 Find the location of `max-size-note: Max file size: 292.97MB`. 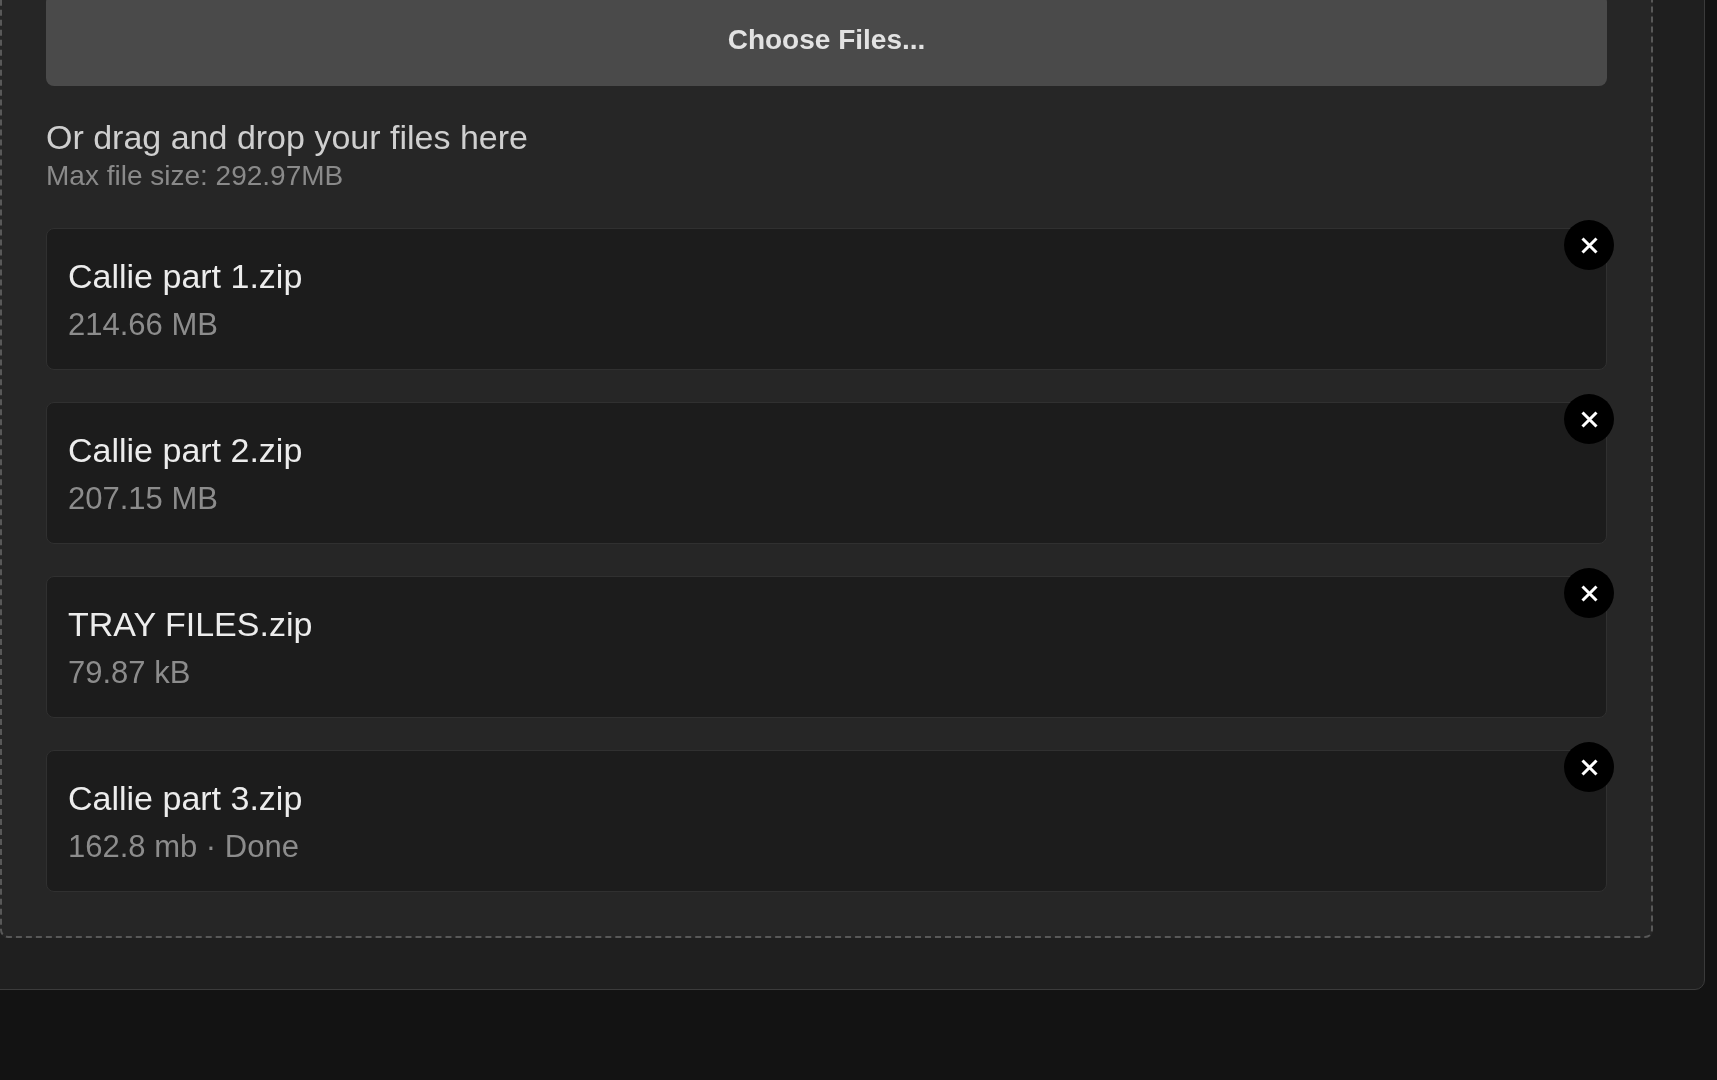

max-size-note: Max file size: 292.97MB is located at coordinates (195, 176).